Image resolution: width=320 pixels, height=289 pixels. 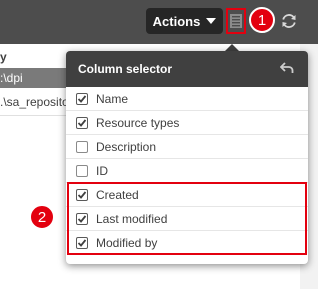 I want to click on column-item-label: Name, so click(x=112, y=98).